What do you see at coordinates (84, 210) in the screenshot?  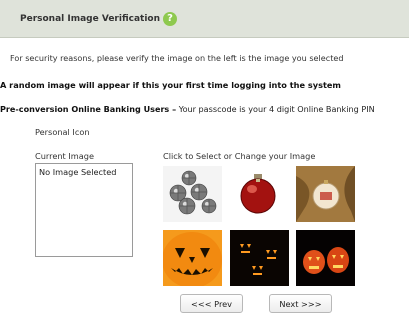 I see `current-image-box: No Image Selected` at bounding box center [84, 210].